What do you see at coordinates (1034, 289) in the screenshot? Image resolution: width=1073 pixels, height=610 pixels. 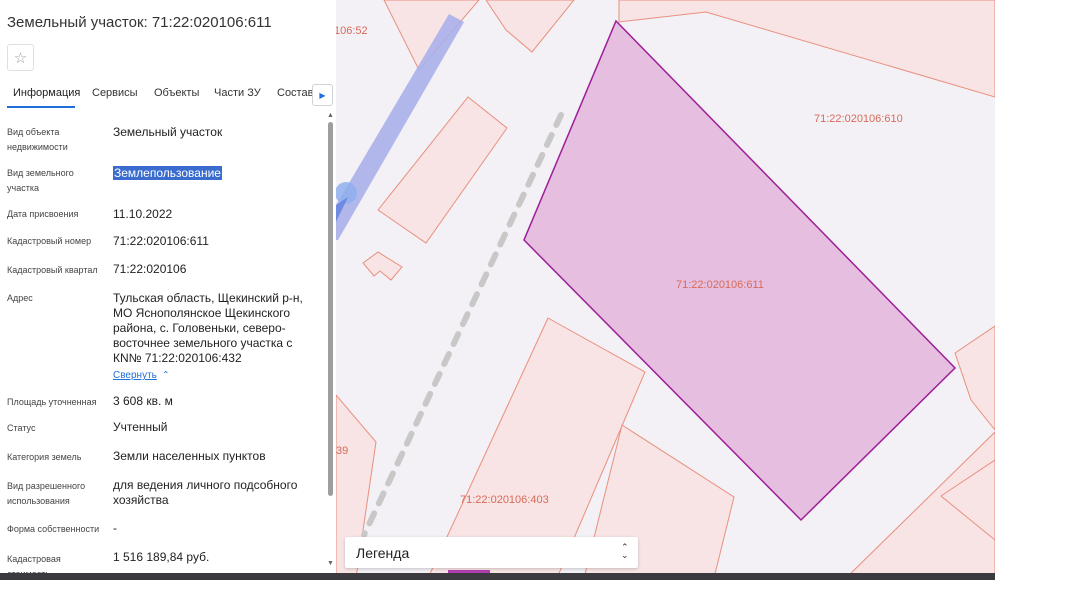 I see `right-blank-area` at bounding box center [1034, 289].